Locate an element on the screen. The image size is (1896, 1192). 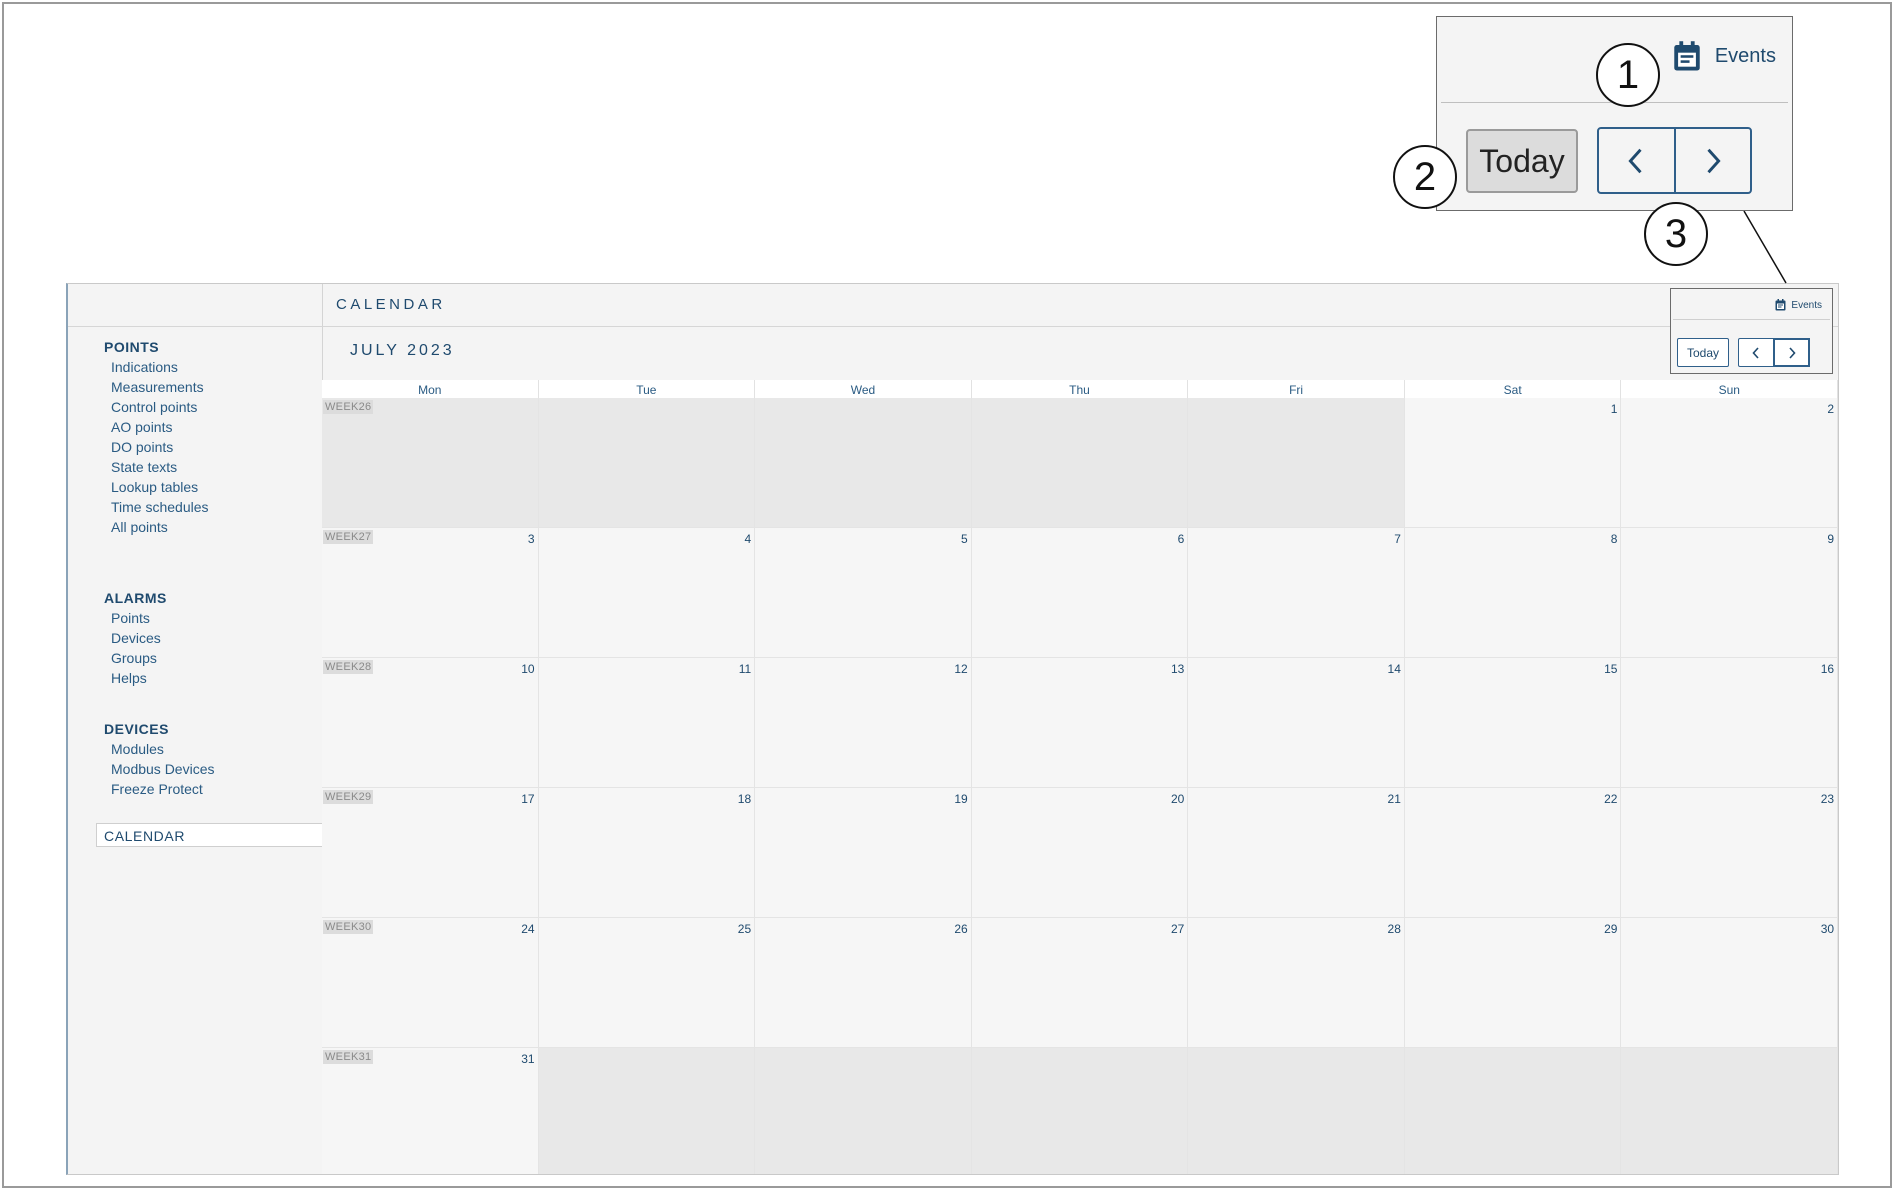
callout-events-button: Events is located at coordinates (1724, 56).